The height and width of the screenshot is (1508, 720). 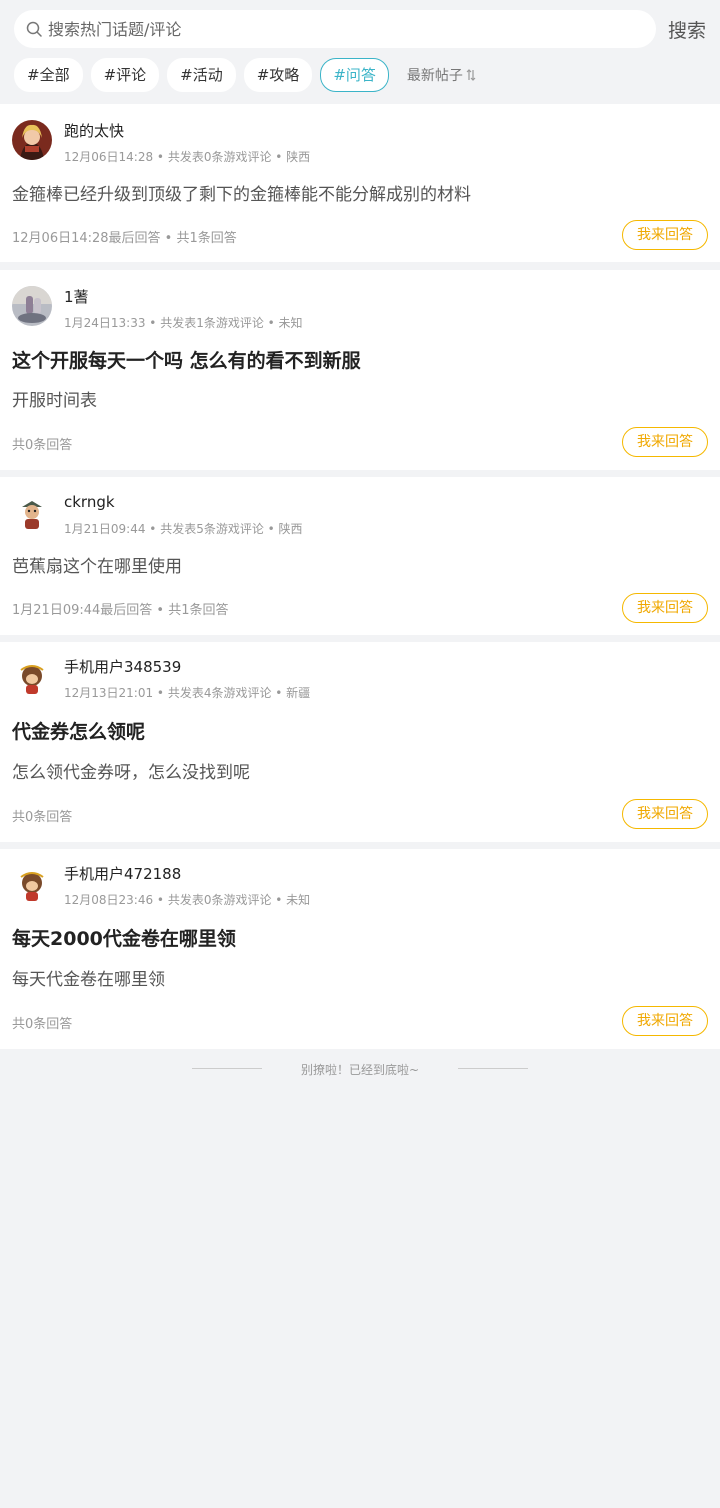 I want to click on search-box, so click(x=335, y=29).